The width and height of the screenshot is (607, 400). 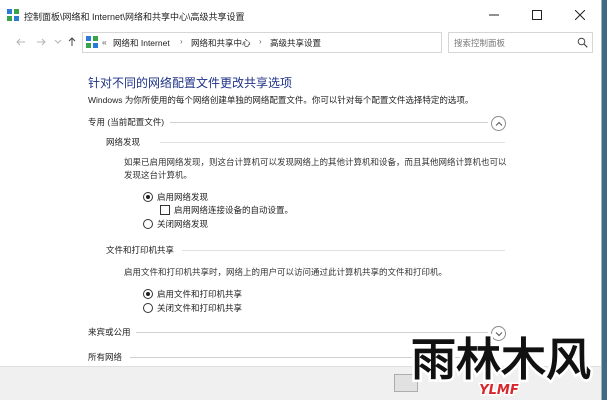 I want to click on file-sharing-off-label: 关闭文件和打印机共享, so click(x=199, y=308).